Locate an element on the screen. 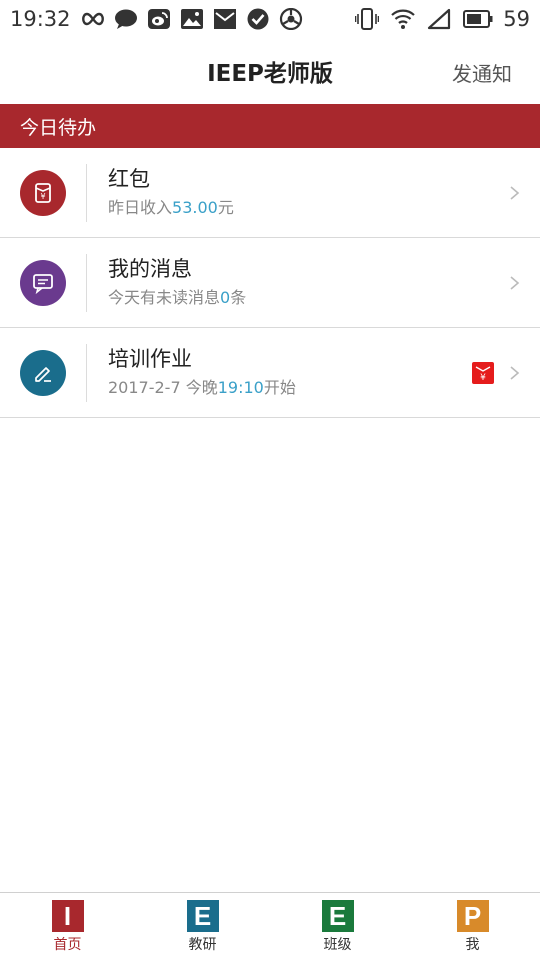 Image resolution: width=540 pixels, height=960 pixels. notification-icons is located at coordinates (192, 19).